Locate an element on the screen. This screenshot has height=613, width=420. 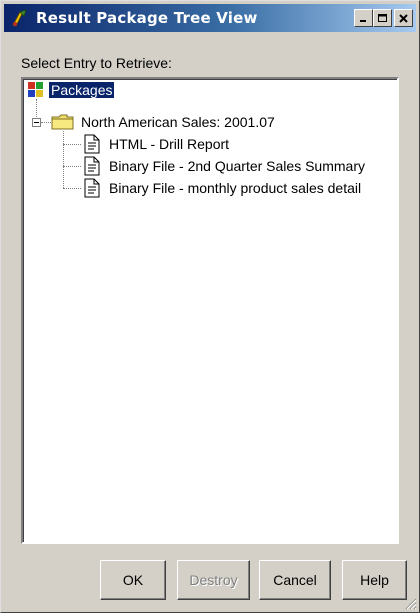
folder-icon is located at coordinates (62, 122).